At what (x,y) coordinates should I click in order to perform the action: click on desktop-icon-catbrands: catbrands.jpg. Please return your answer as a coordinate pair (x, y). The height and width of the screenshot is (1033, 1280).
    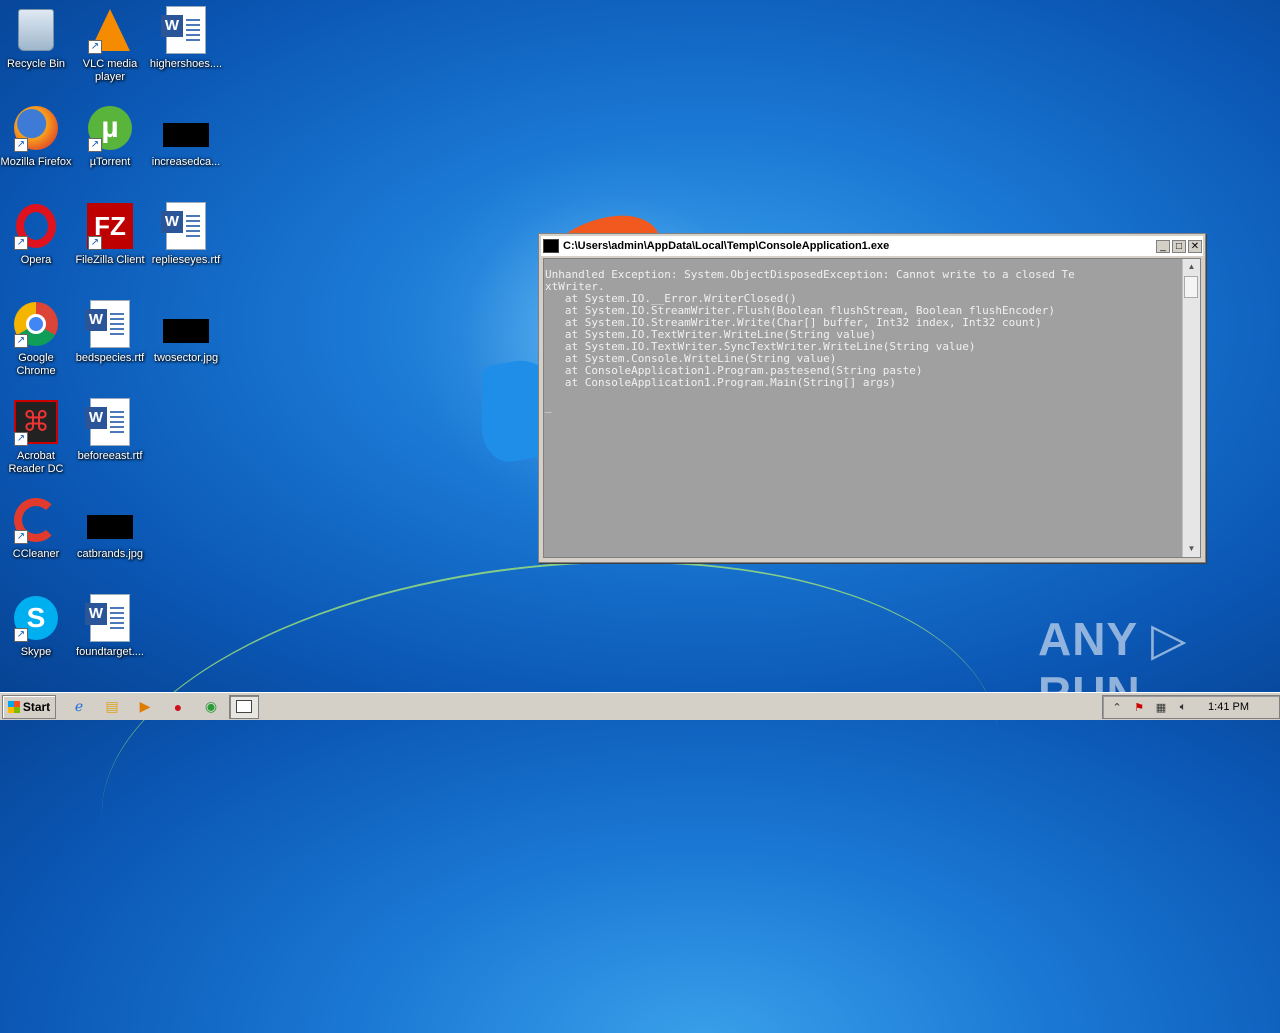
    Looking at the image, I should click on (110, 528).